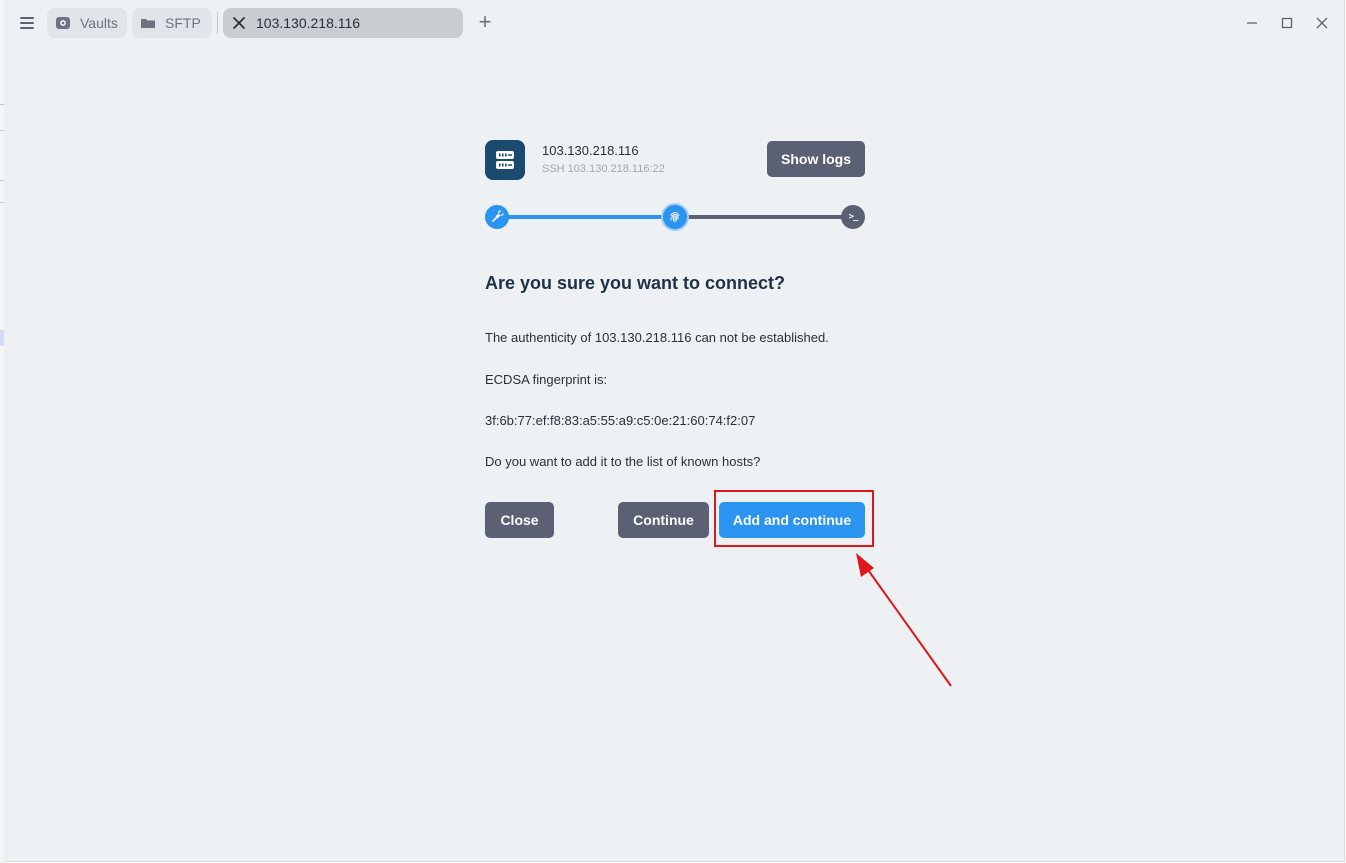 The width and height of the screenshot is (1346, 863). Describe the element at coordinates (485, 22) in the screenshot. I see `new-tab-button: +` at that location.